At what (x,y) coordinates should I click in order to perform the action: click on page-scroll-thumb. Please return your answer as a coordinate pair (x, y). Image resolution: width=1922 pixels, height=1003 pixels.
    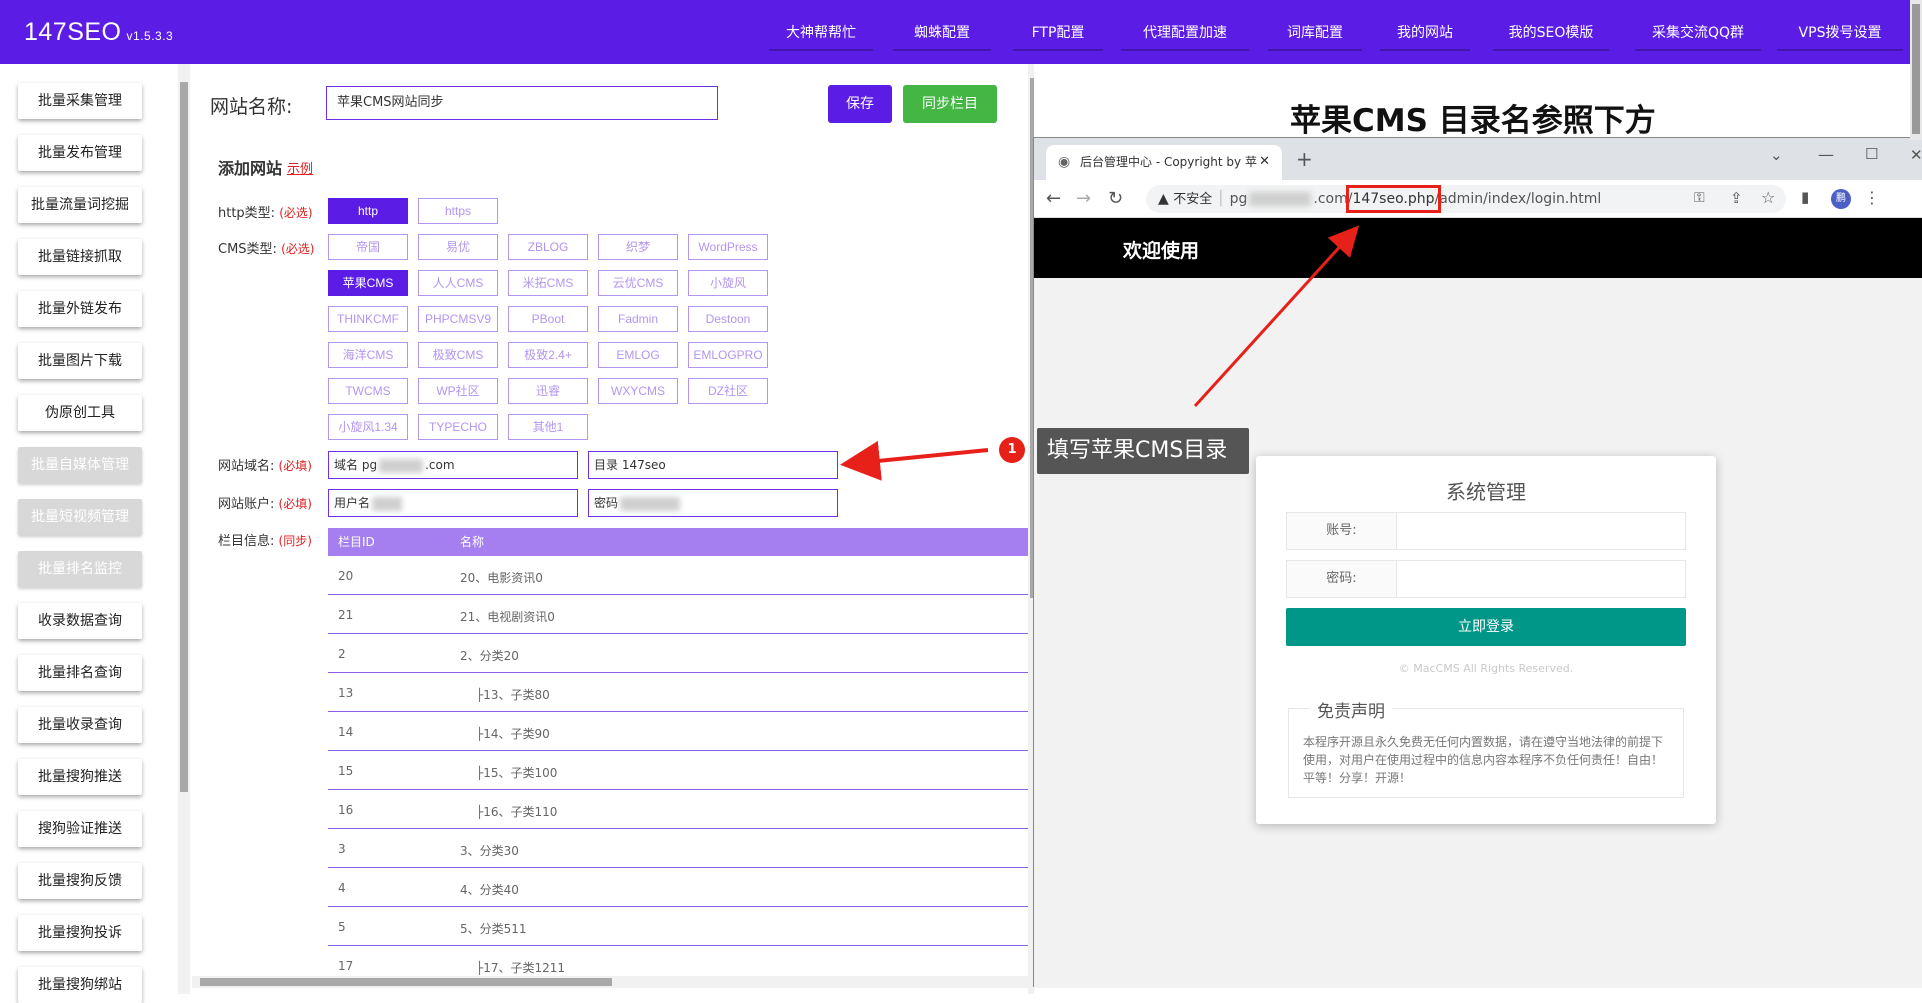
    Looking at the image, I should click on (1916, 69).